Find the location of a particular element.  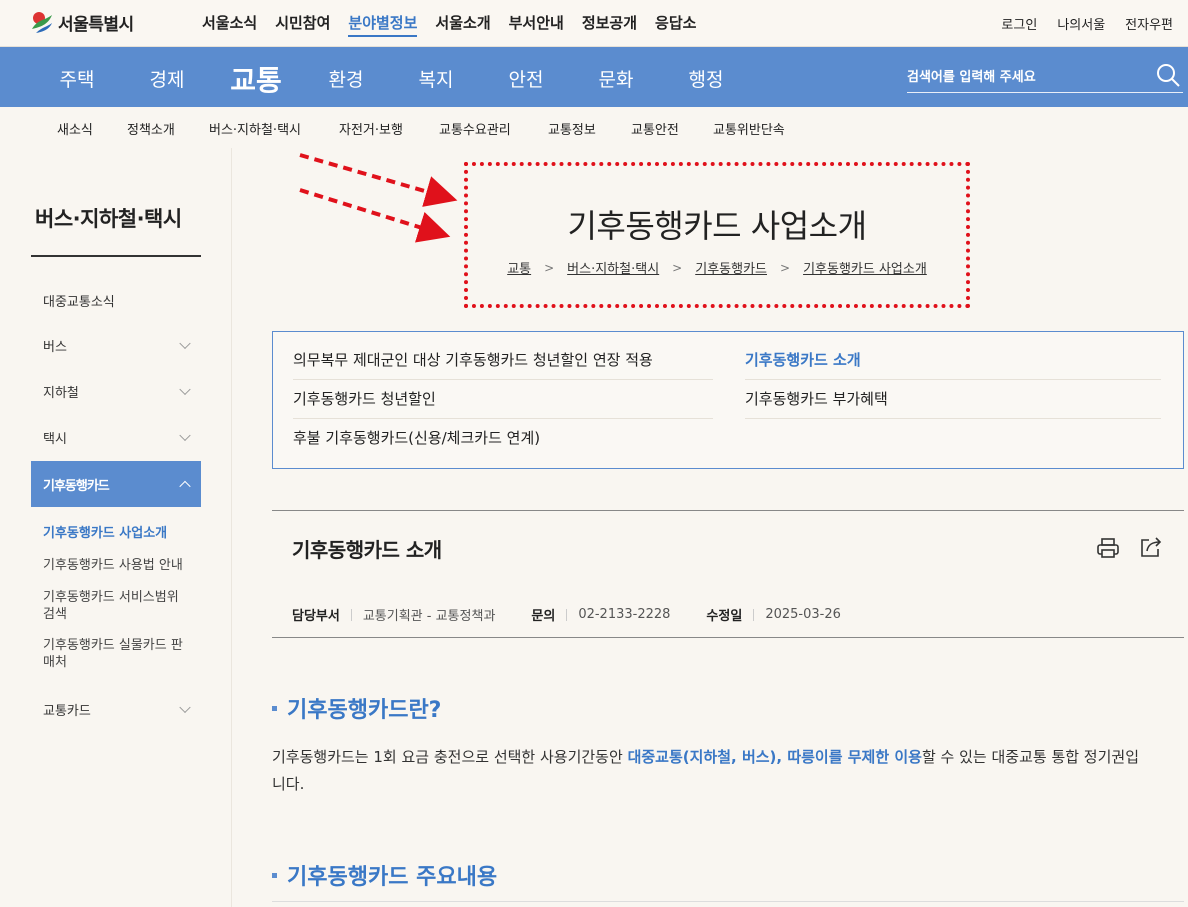

sidebar-item-label: 교통카드 is located at coordinates (67, 711).